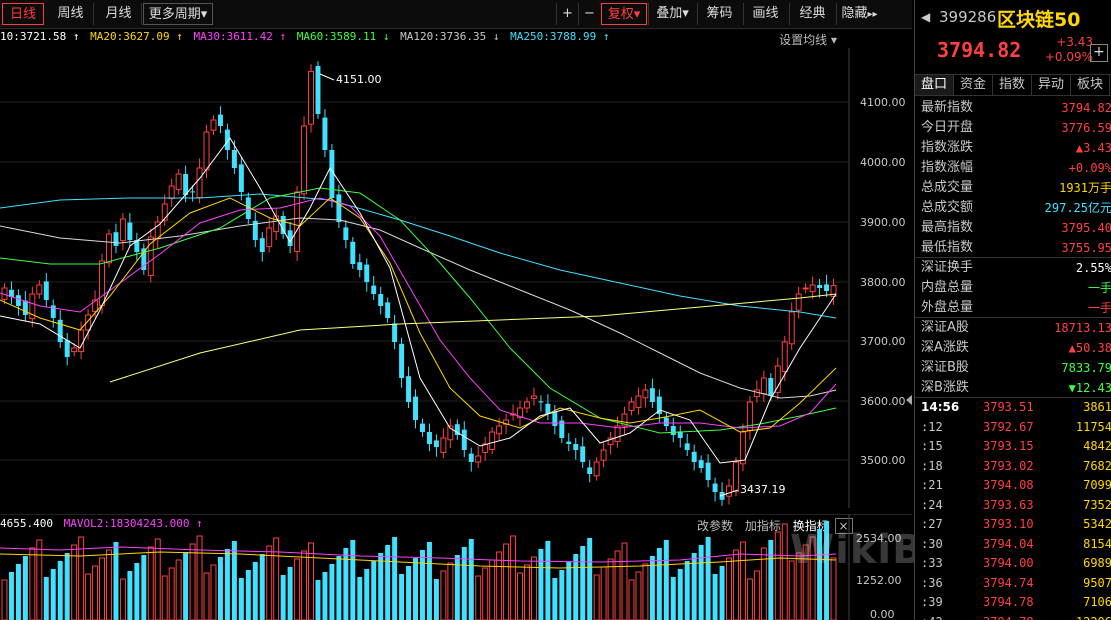  What do you see at coordinates (1008, 465) in the screenshot?
I see `tick-price: 3793.02` at bounding box center [1008, 465].